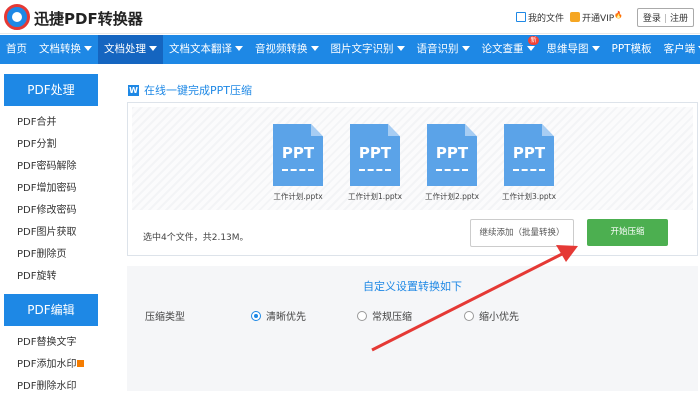 The height and width of the screenshot is (398, 700). I want to click on sidebar-item-label: PDF合并, so click(37, 122).